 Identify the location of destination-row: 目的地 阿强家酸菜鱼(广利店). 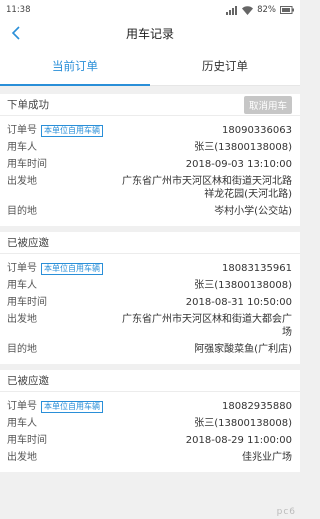
(149, 349).